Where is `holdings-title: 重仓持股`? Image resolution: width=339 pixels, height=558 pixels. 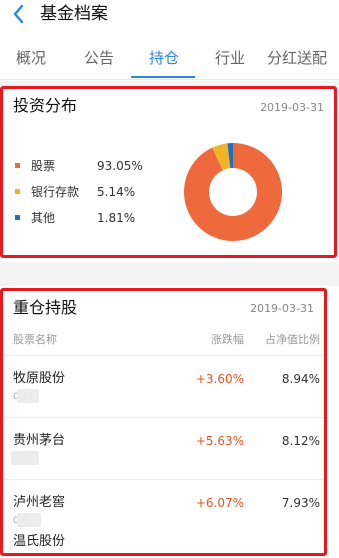
holdings-title: 重仓持股 is located at coordinates (45, 307).